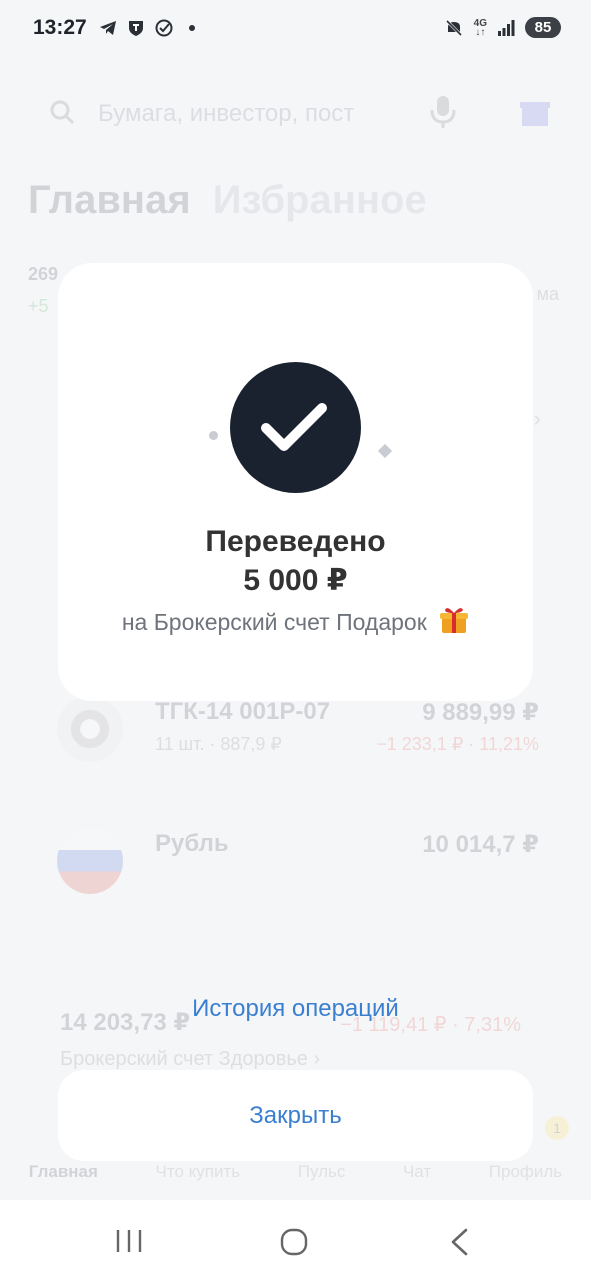  What do you see at coordinates (274, 622) in the screenshot?
I see `destination-text: на Брокерский счет Подарок` at bounding box center [274, 622].